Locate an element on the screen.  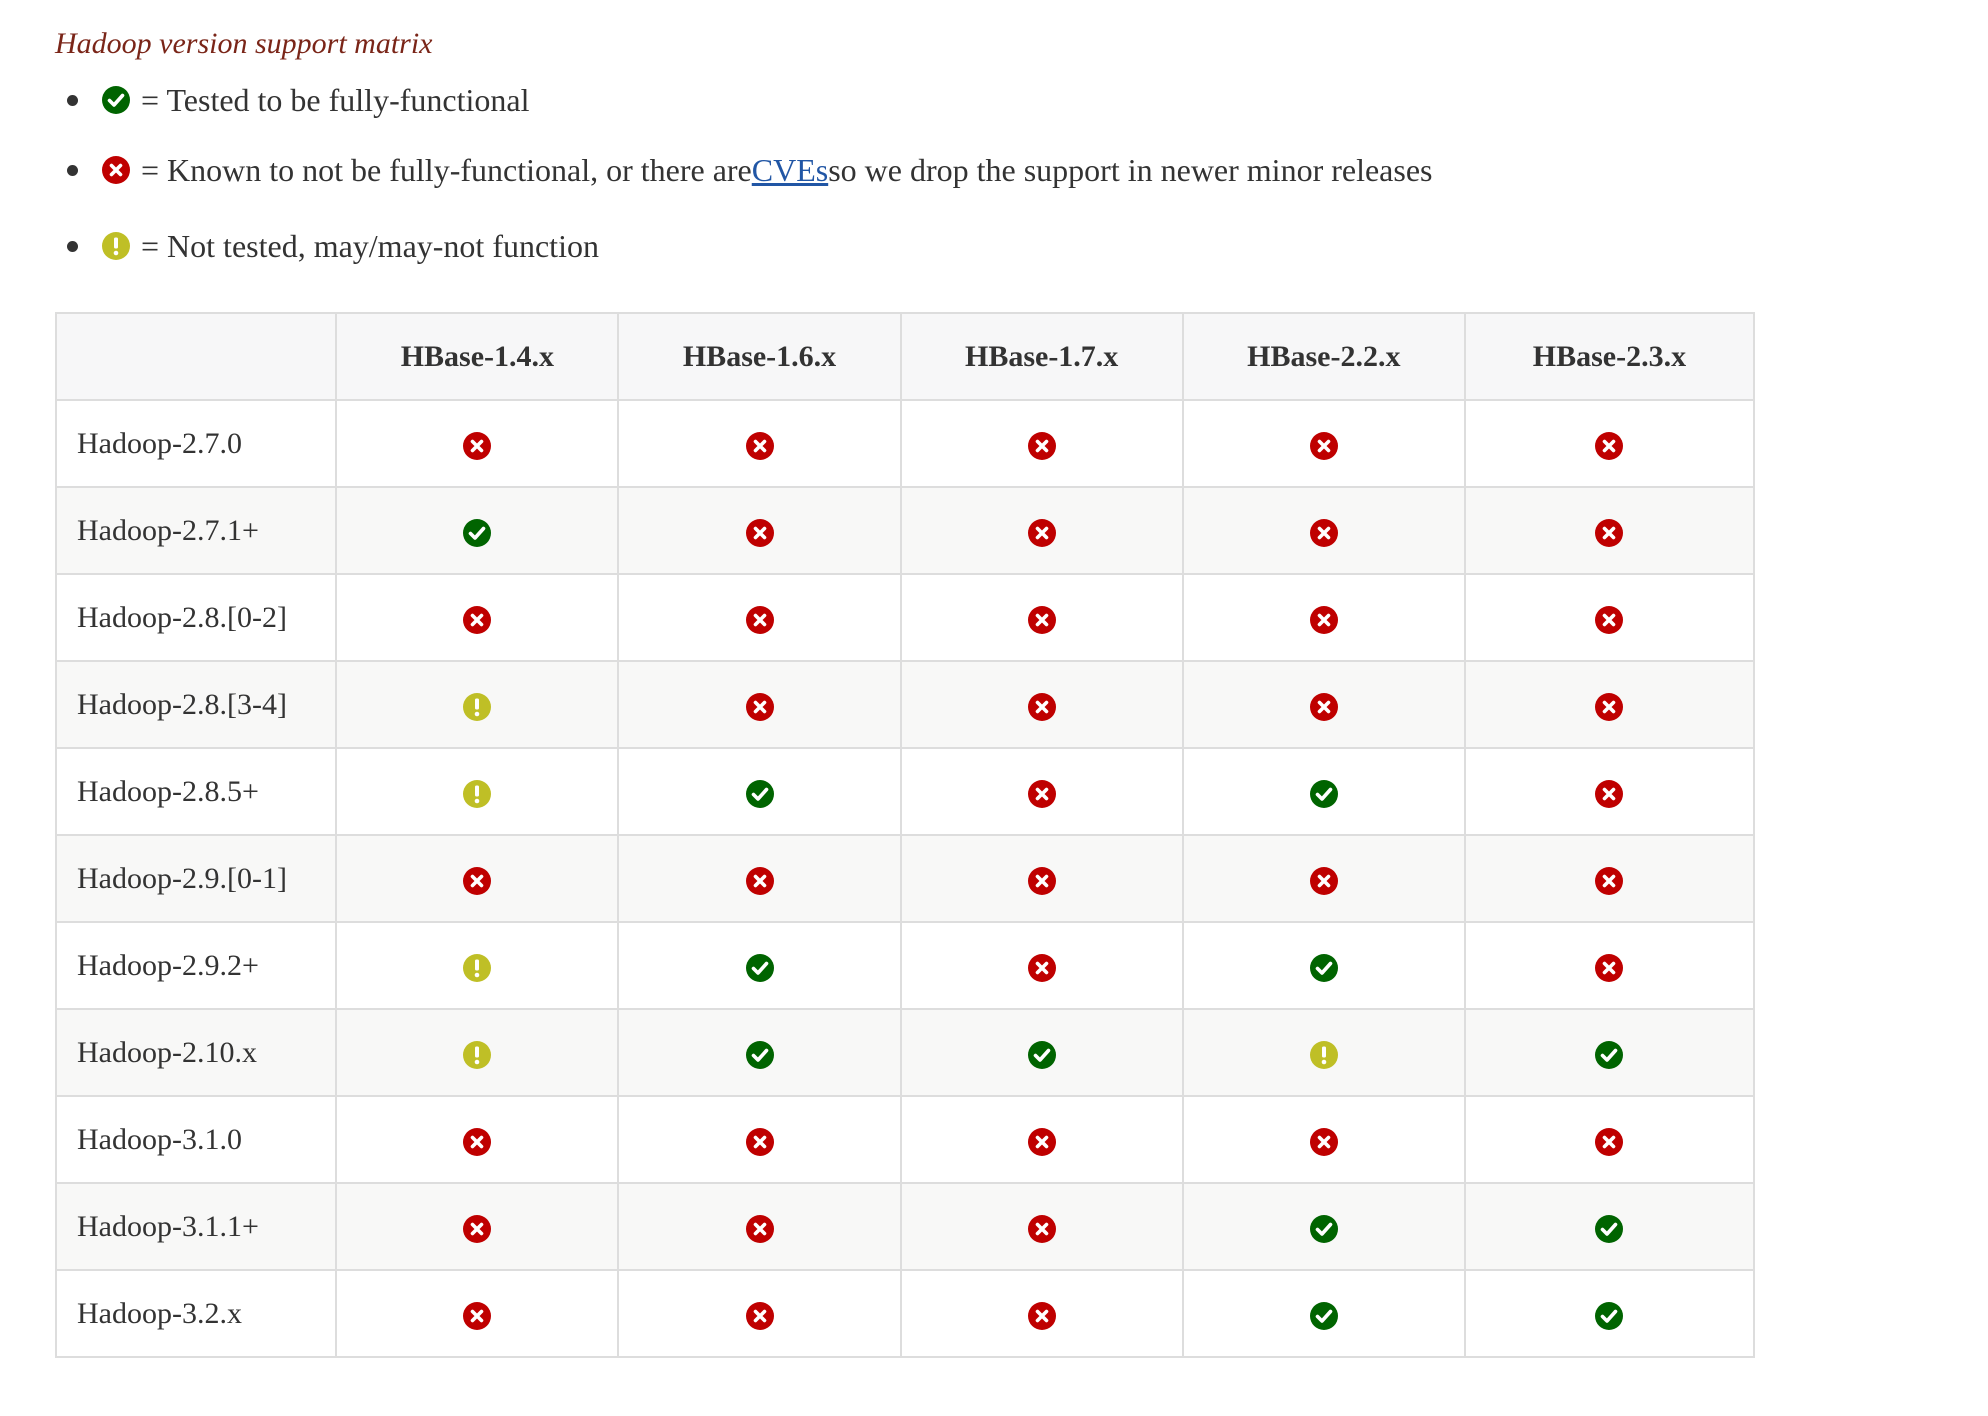
row-header: Hadoop-2.8.[0-2] is located at coordinates (196, 617).